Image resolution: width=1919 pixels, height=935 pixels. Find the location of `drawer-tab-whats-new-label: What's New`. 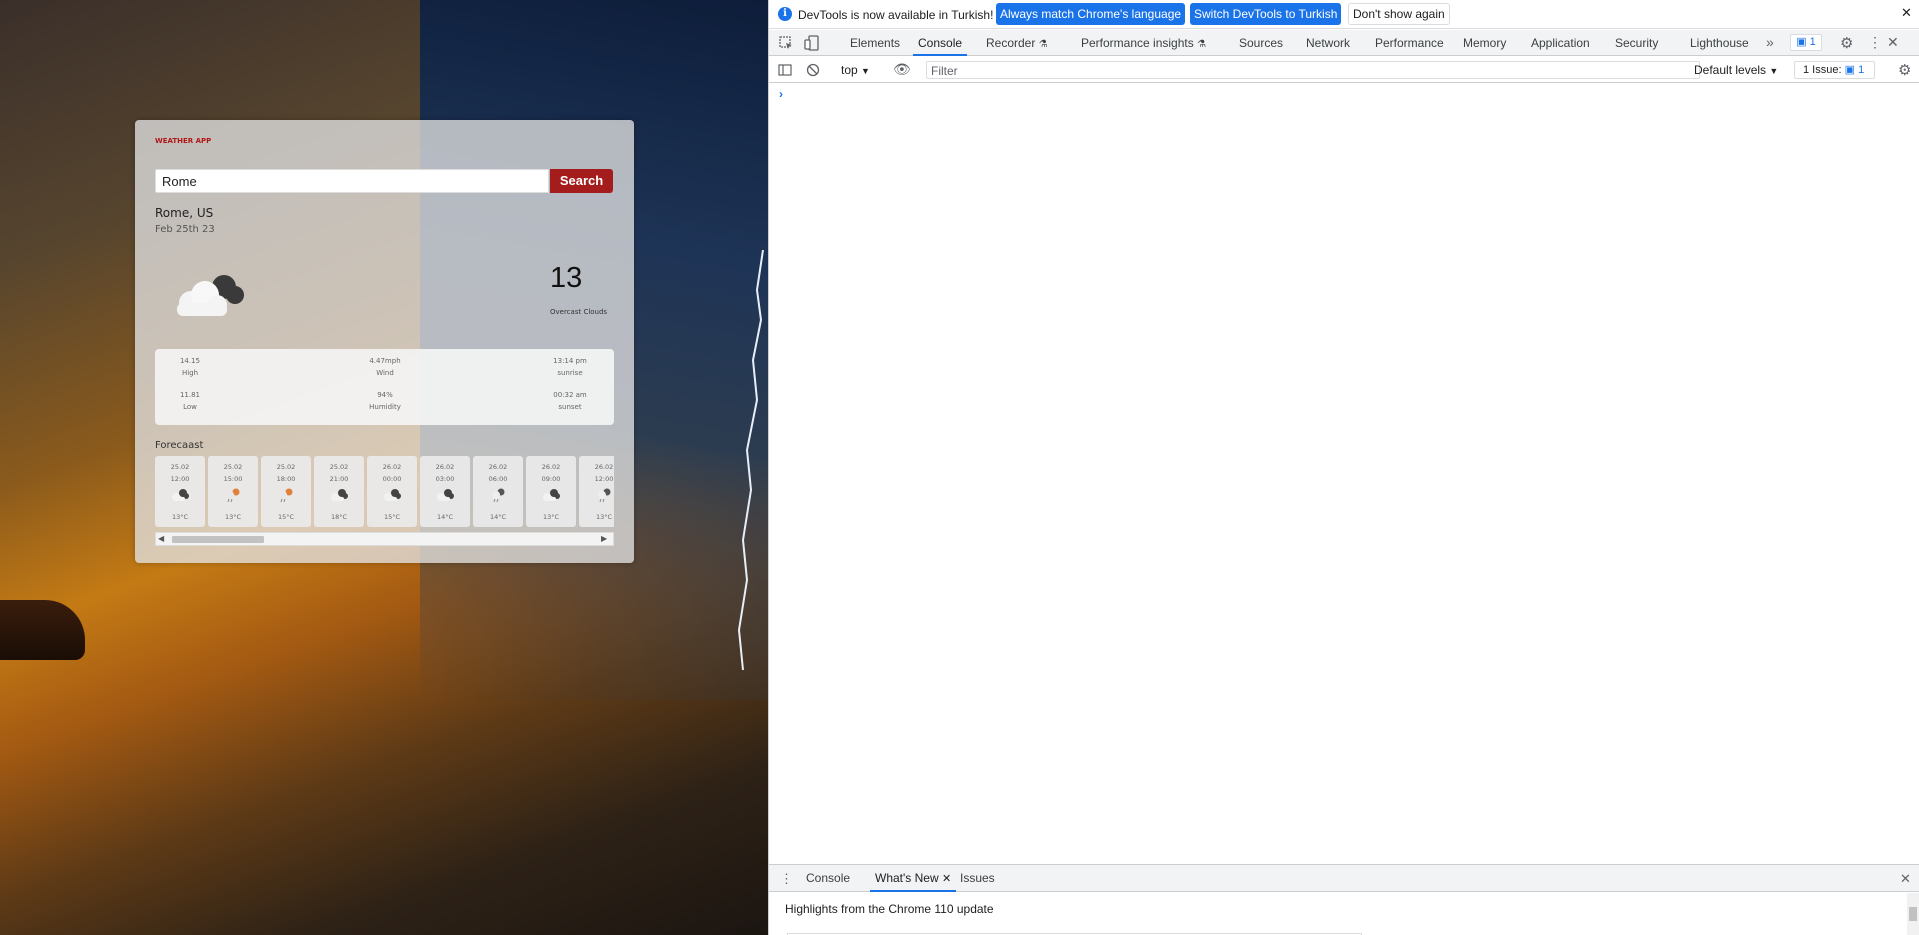

drawer-tab-whats-new-label: What's New is located at coordinates (907, 878).